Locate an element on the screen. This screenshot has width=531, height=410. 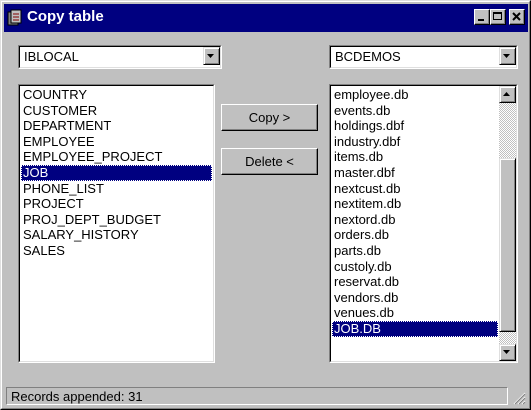
minimize-icon is located at coordinates (481, 20).